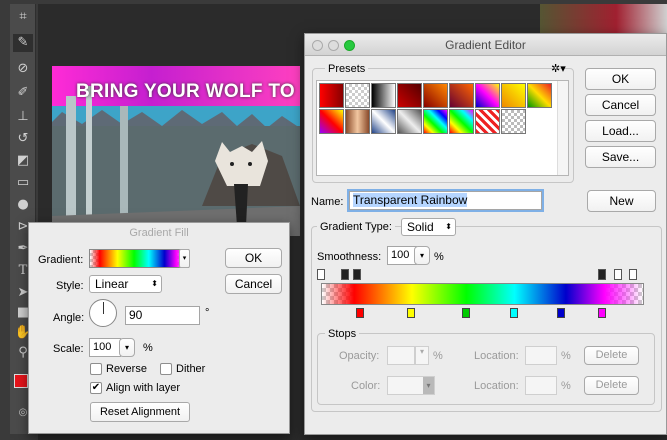 This screenshot has height=440, width=667. I want to click on style-select: Linear ⬍, so click(125, 284).